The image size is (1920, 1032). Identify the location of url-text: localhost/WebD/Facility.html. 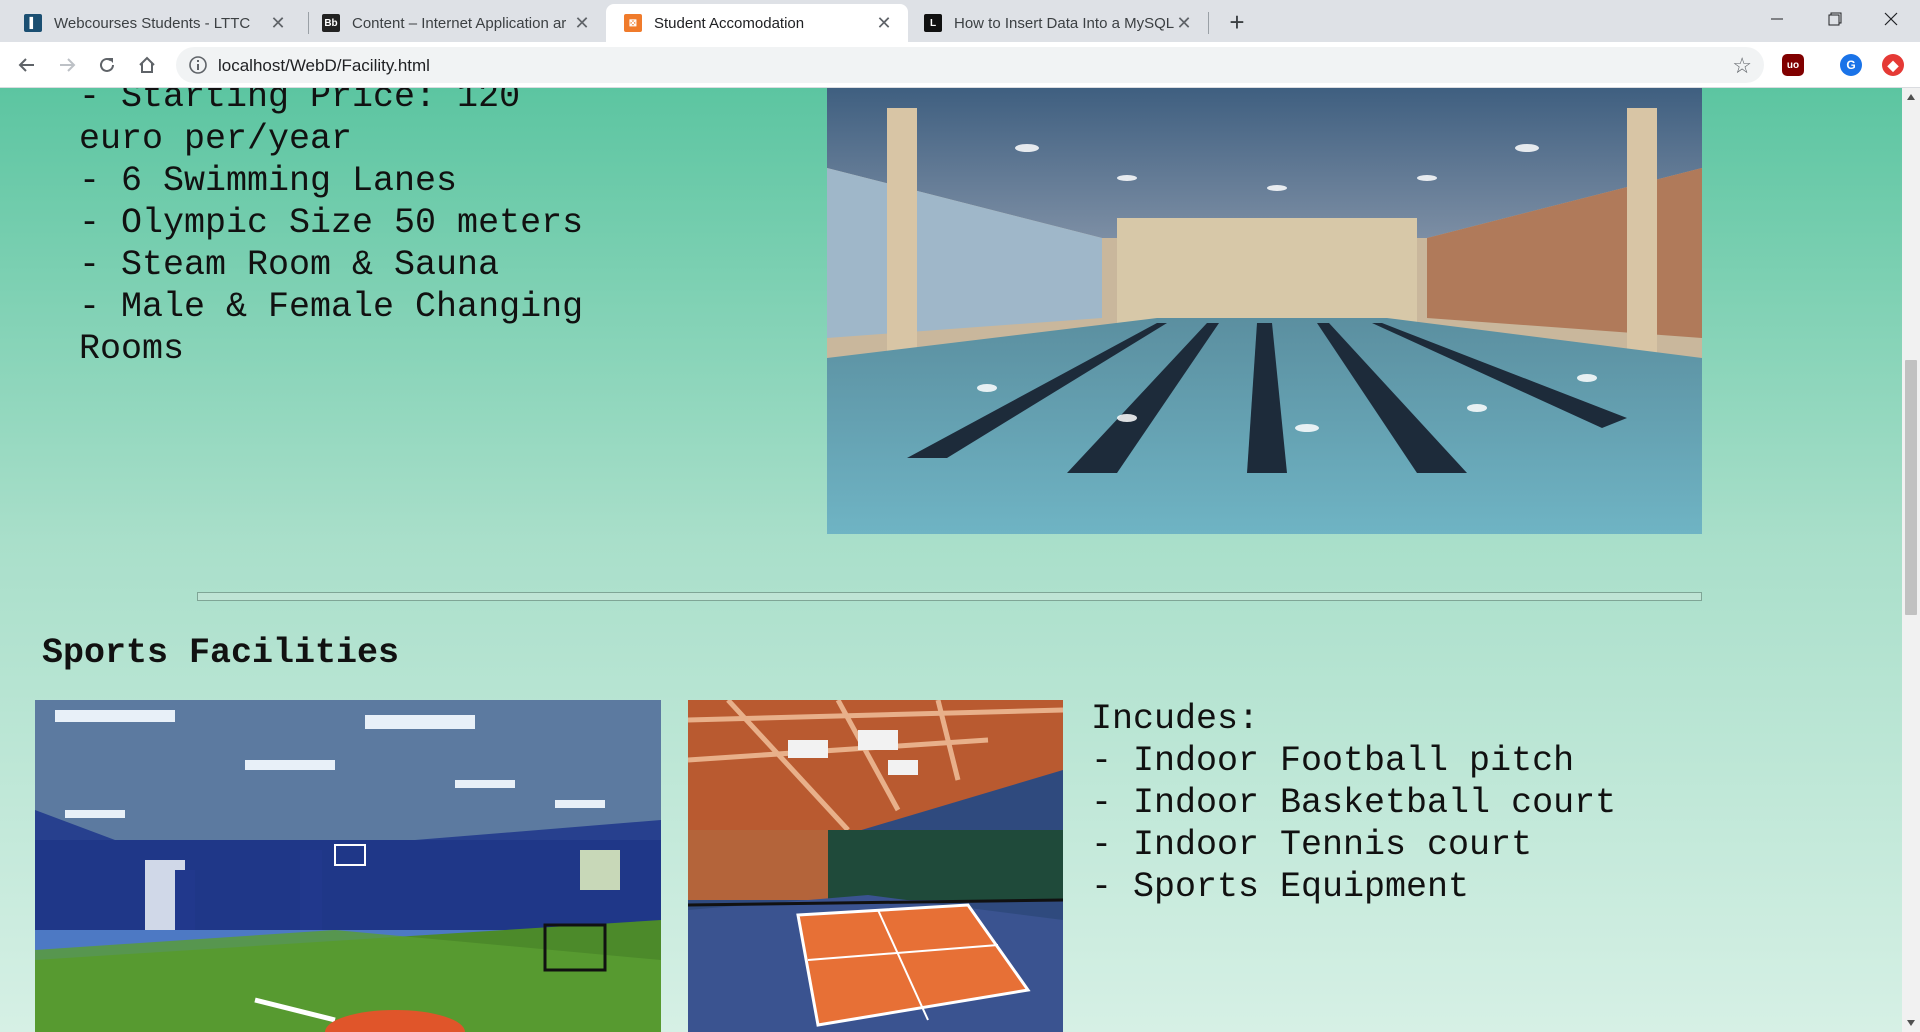
(324, 66).